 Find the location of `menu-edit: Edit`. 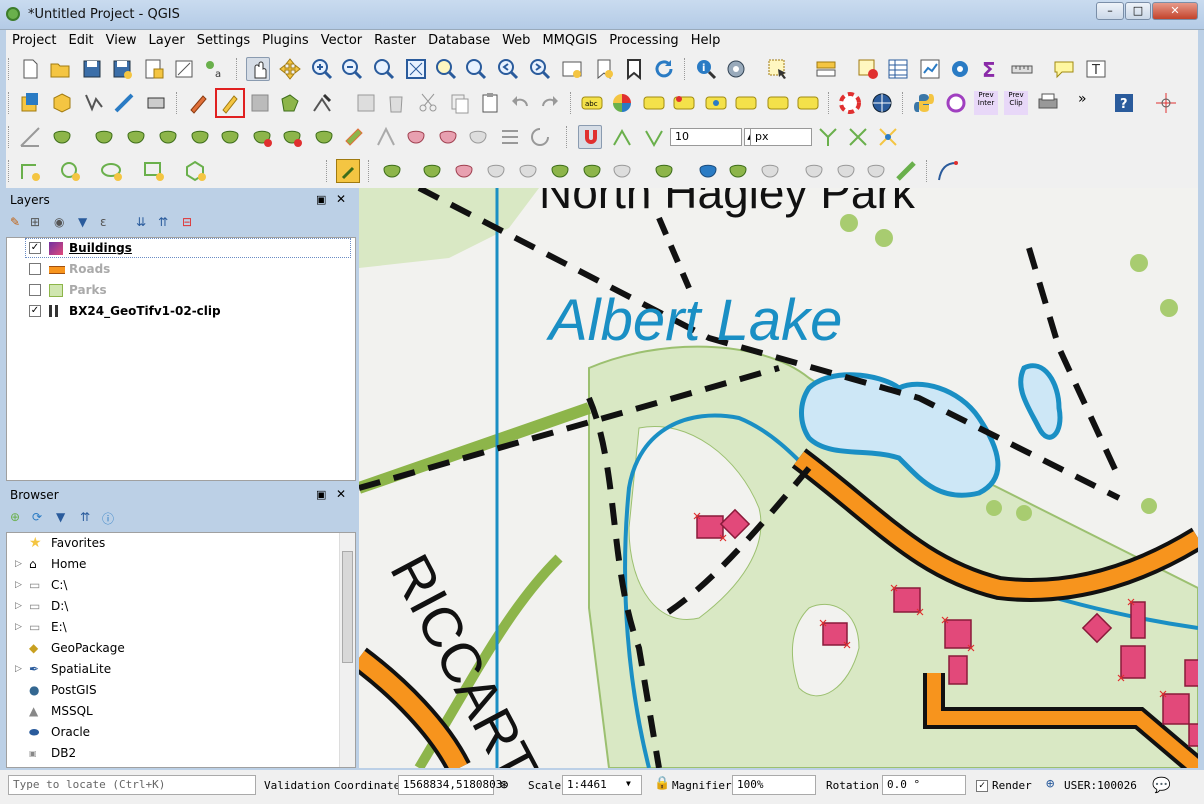

menu-edit: Edit is located at coordinates (80, 40).